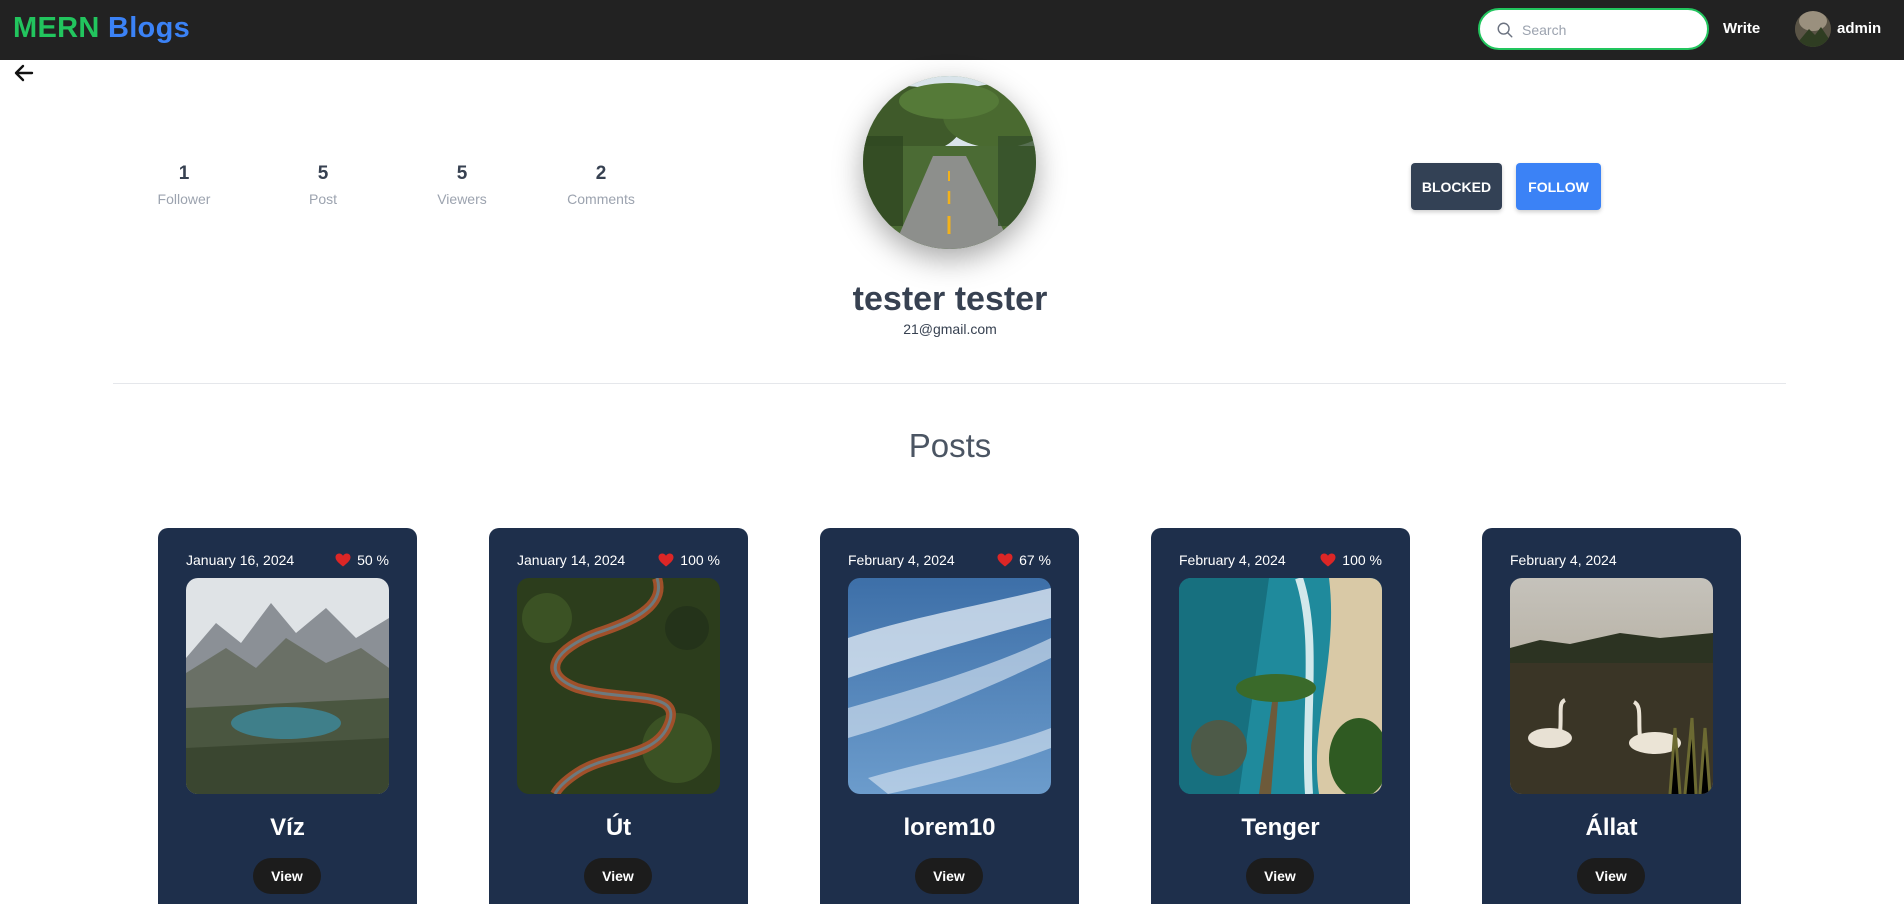  I want to click on post-likes: 50 %, so click(362, 560).